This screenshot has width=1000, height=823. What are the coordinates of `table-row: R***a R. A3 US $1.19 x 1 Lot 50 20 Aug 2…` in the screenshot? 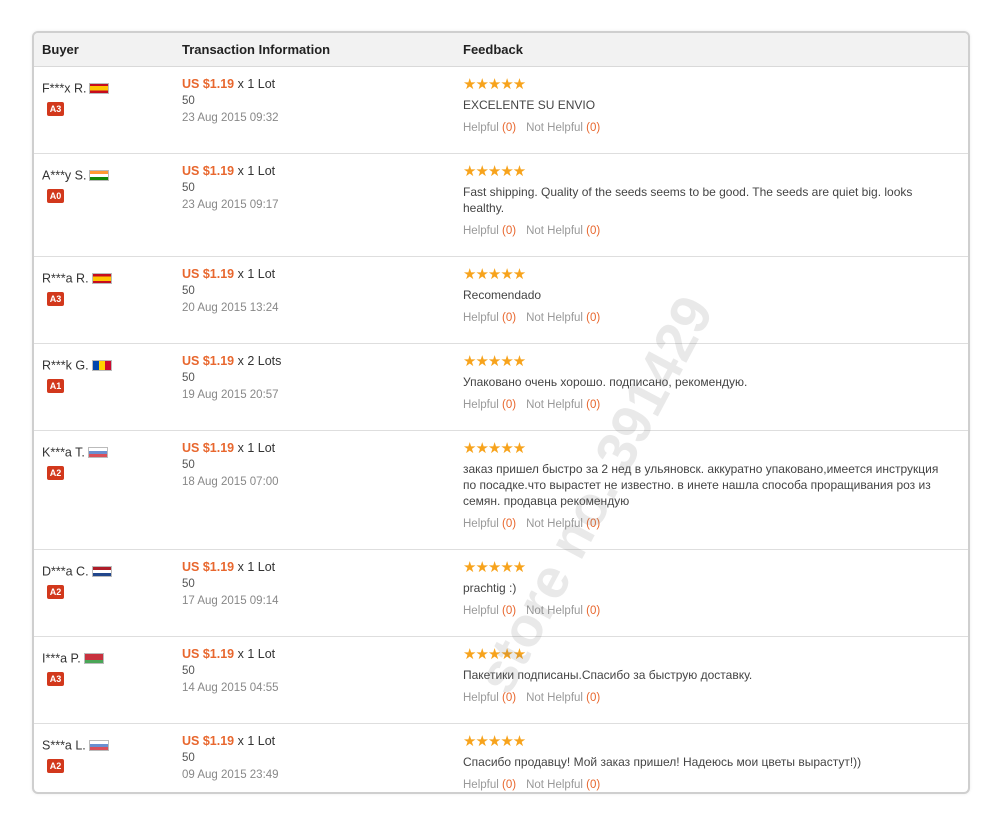 It's located at (501, 300).